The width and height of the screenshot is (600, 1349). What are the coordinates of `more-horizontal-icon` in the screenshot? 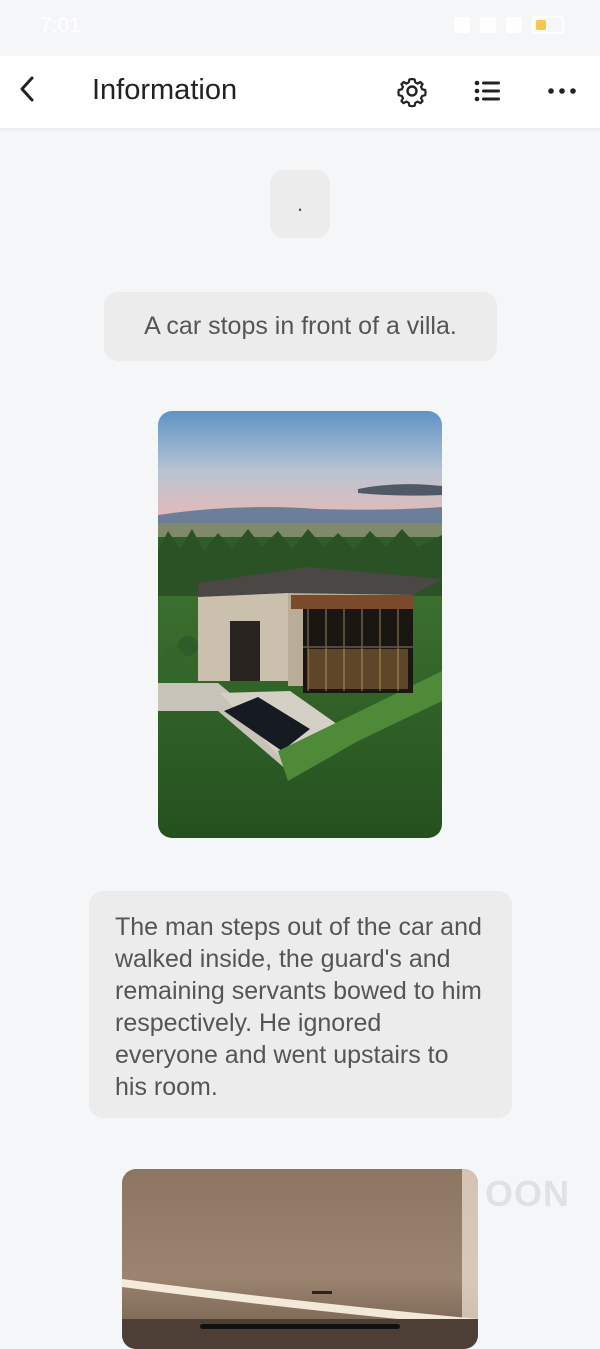 It's located at (562, 91).